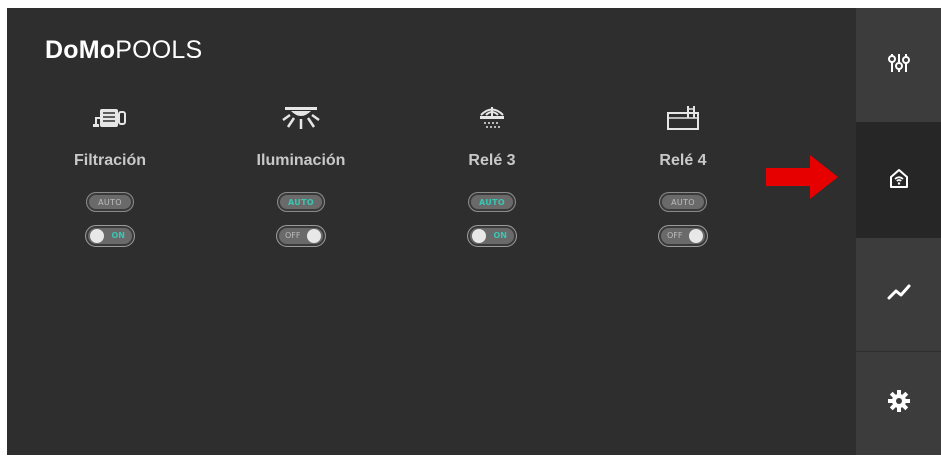 Image resolution: width=941 pixels, height=457 pixels. I want to click on sidebar-item-settings, so click(898, 403).